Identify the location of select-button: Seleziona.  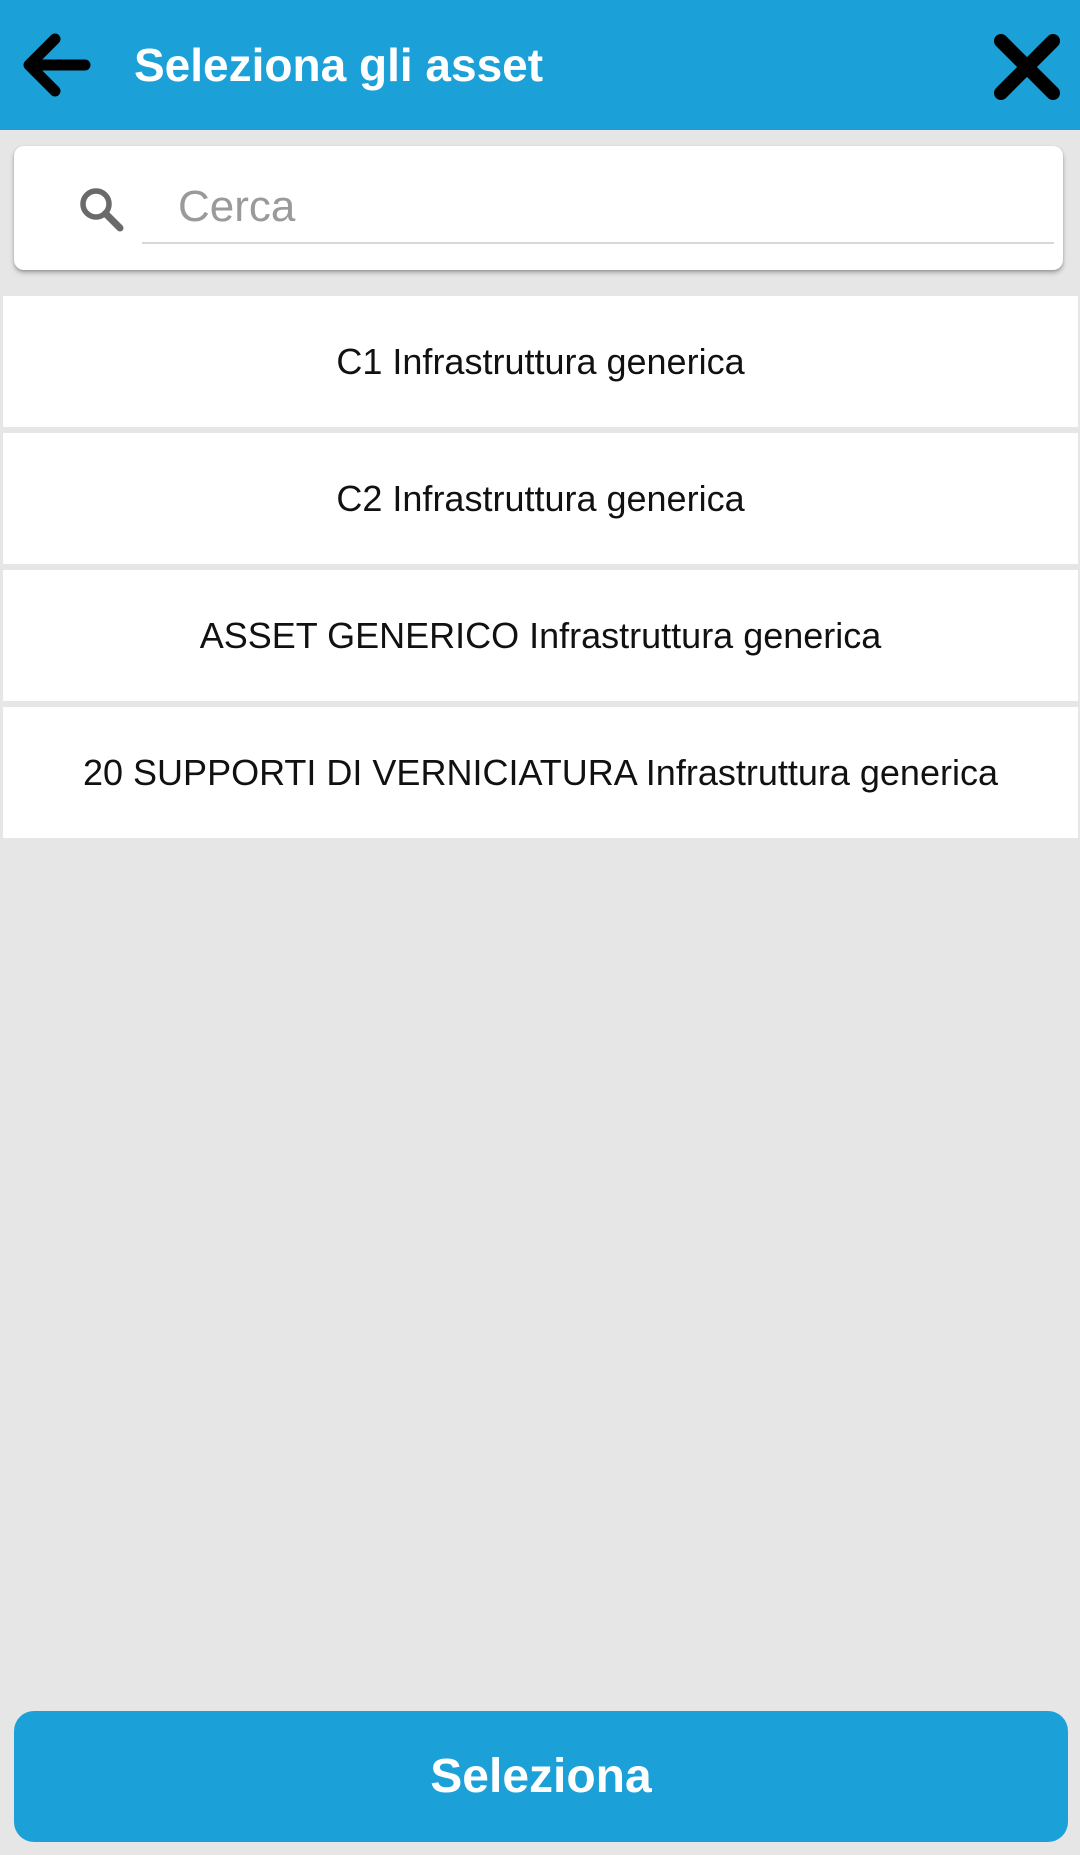
(541, 1776).